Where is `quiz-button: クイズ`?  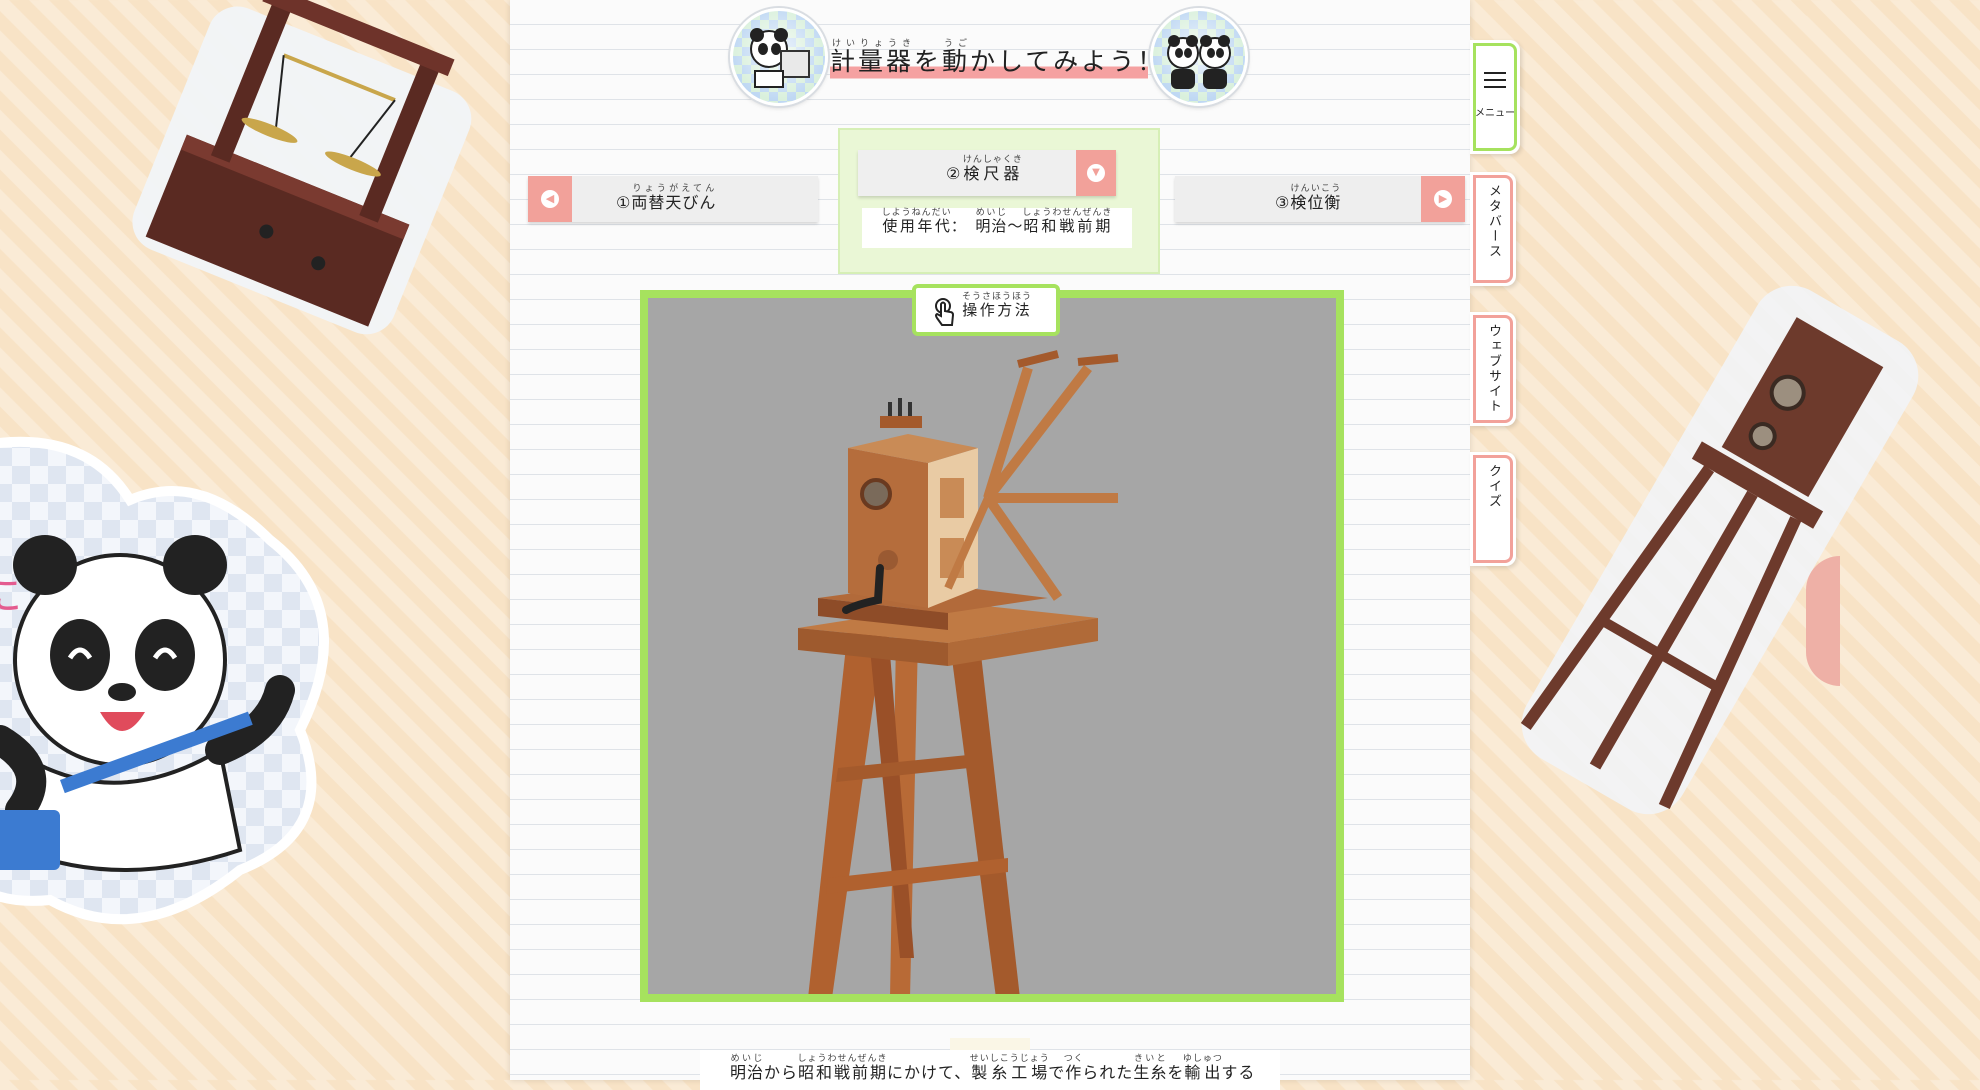 quiz-button: クイズ is located at coordinates (1493, 509).